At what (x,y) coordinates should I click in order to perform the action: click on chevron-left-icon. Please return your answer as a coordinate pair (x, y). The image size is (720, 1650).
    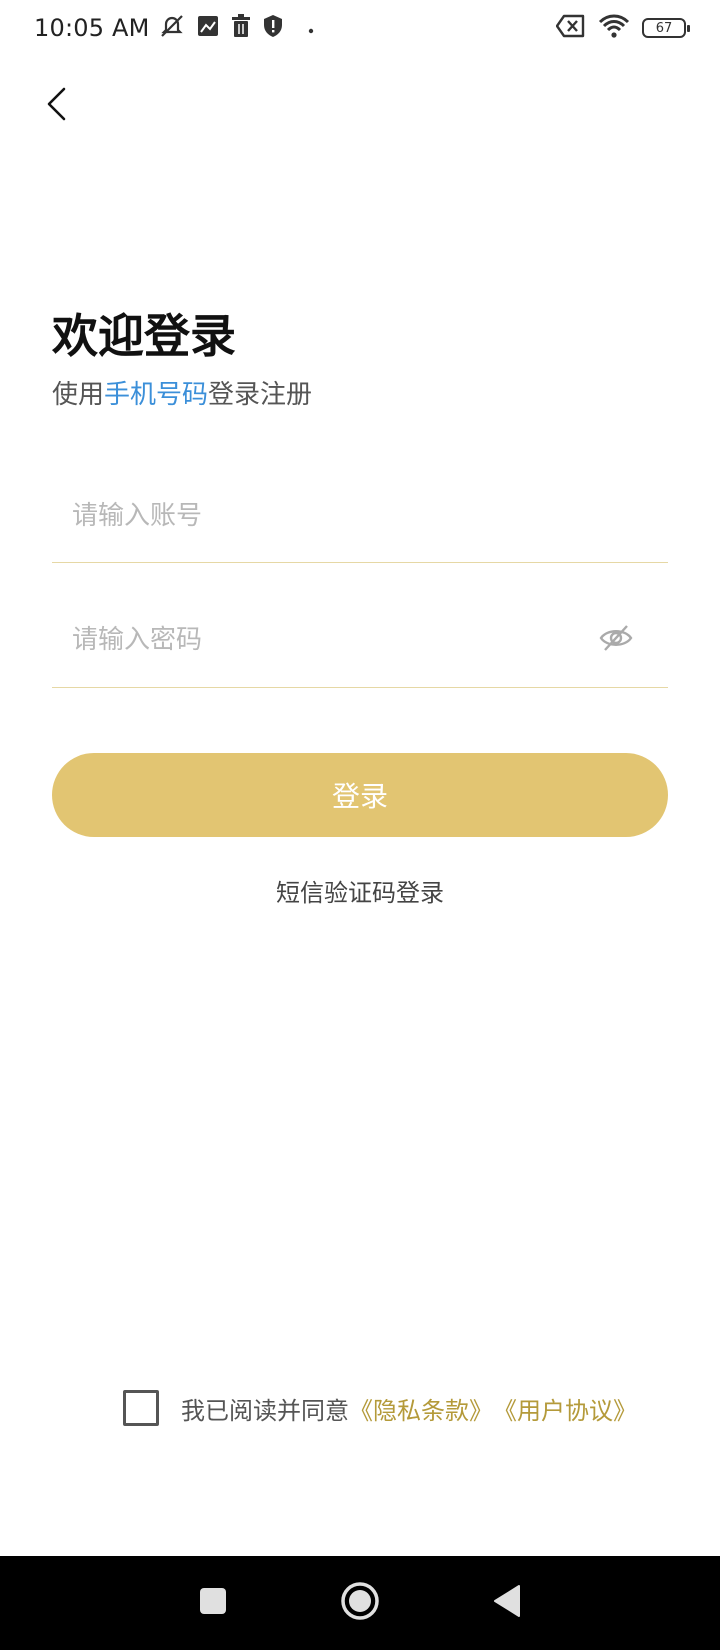
    Looking at the image, I should click on (56, 106).